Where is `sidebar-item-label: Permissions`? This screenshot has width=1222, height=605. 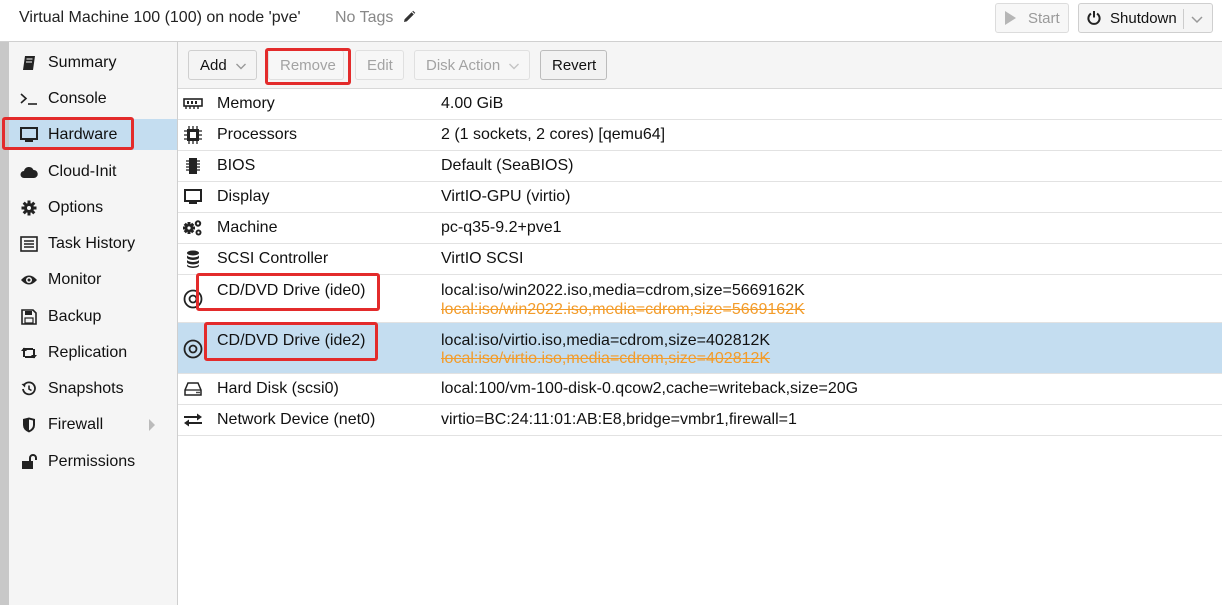
sidebar-item-label: Permissions is located at coordinates (92, 461).